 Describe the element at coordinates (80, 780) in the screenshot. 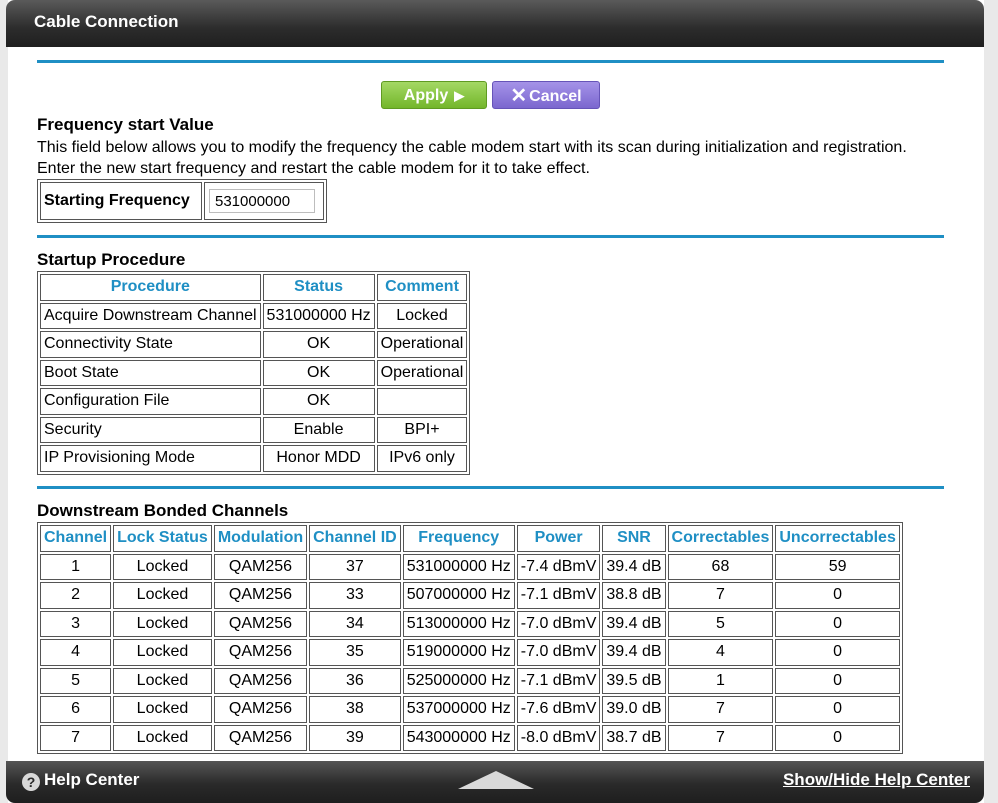

I see `help-center-link: ? Help Center` at that location.